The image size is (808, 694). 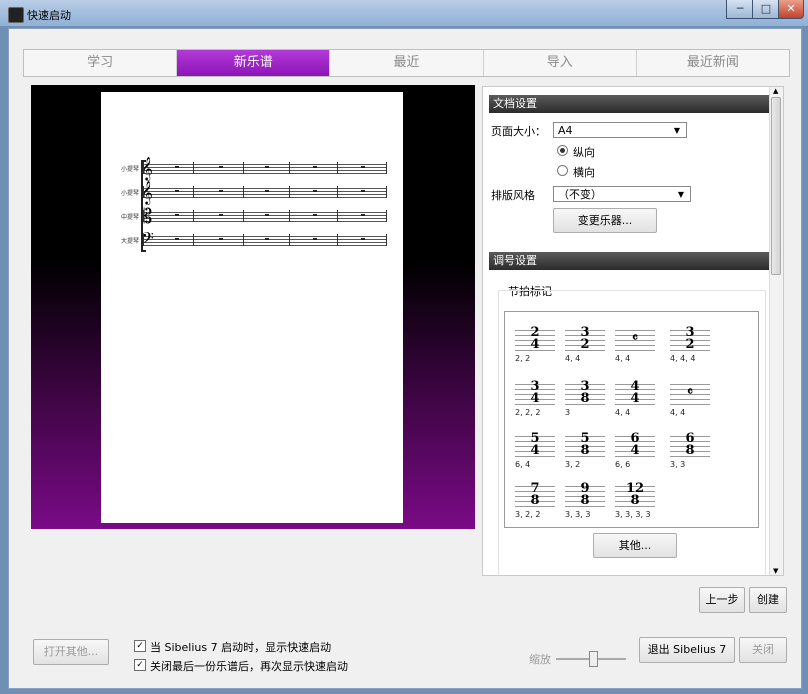 What do you see at coordinates (585, 445) in the screenshot?
I see `time-signature-glyph: 58` at bounding box center [585, 445].